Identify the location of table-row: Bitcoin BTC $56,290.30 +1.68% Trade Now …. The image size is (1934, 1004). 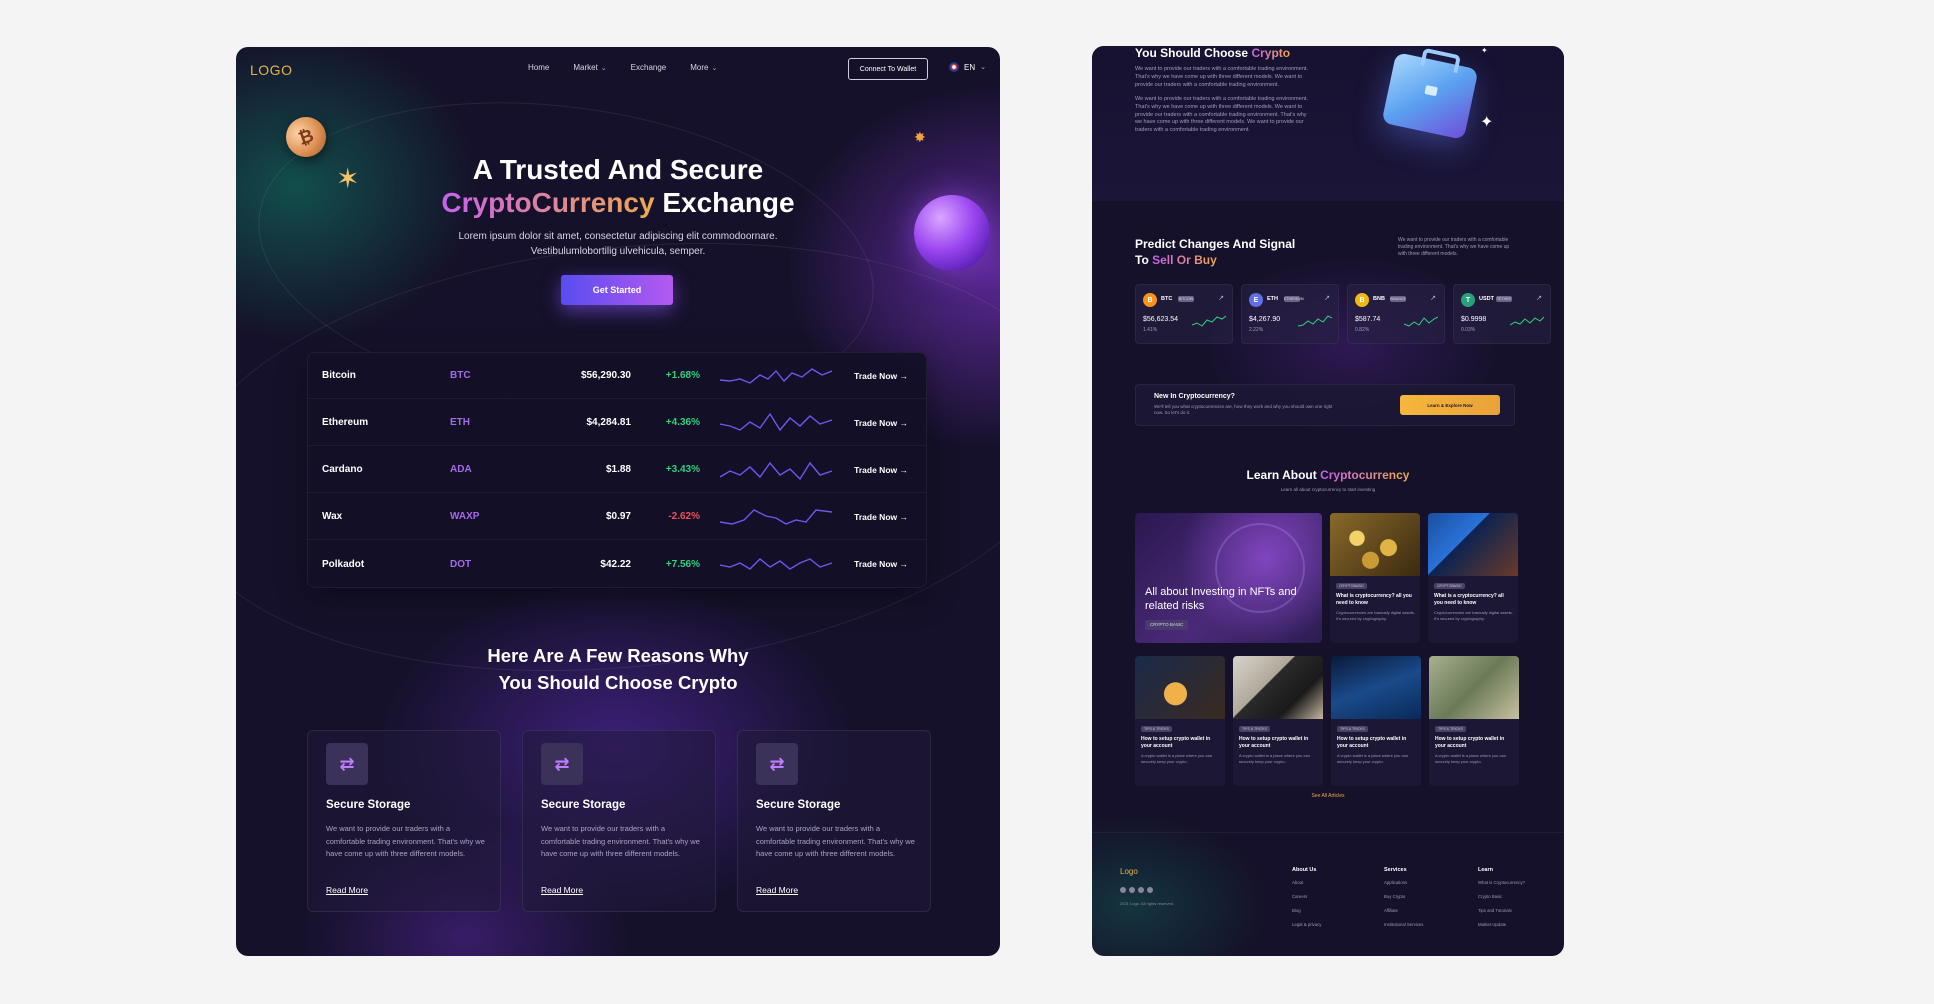
(617, 376).